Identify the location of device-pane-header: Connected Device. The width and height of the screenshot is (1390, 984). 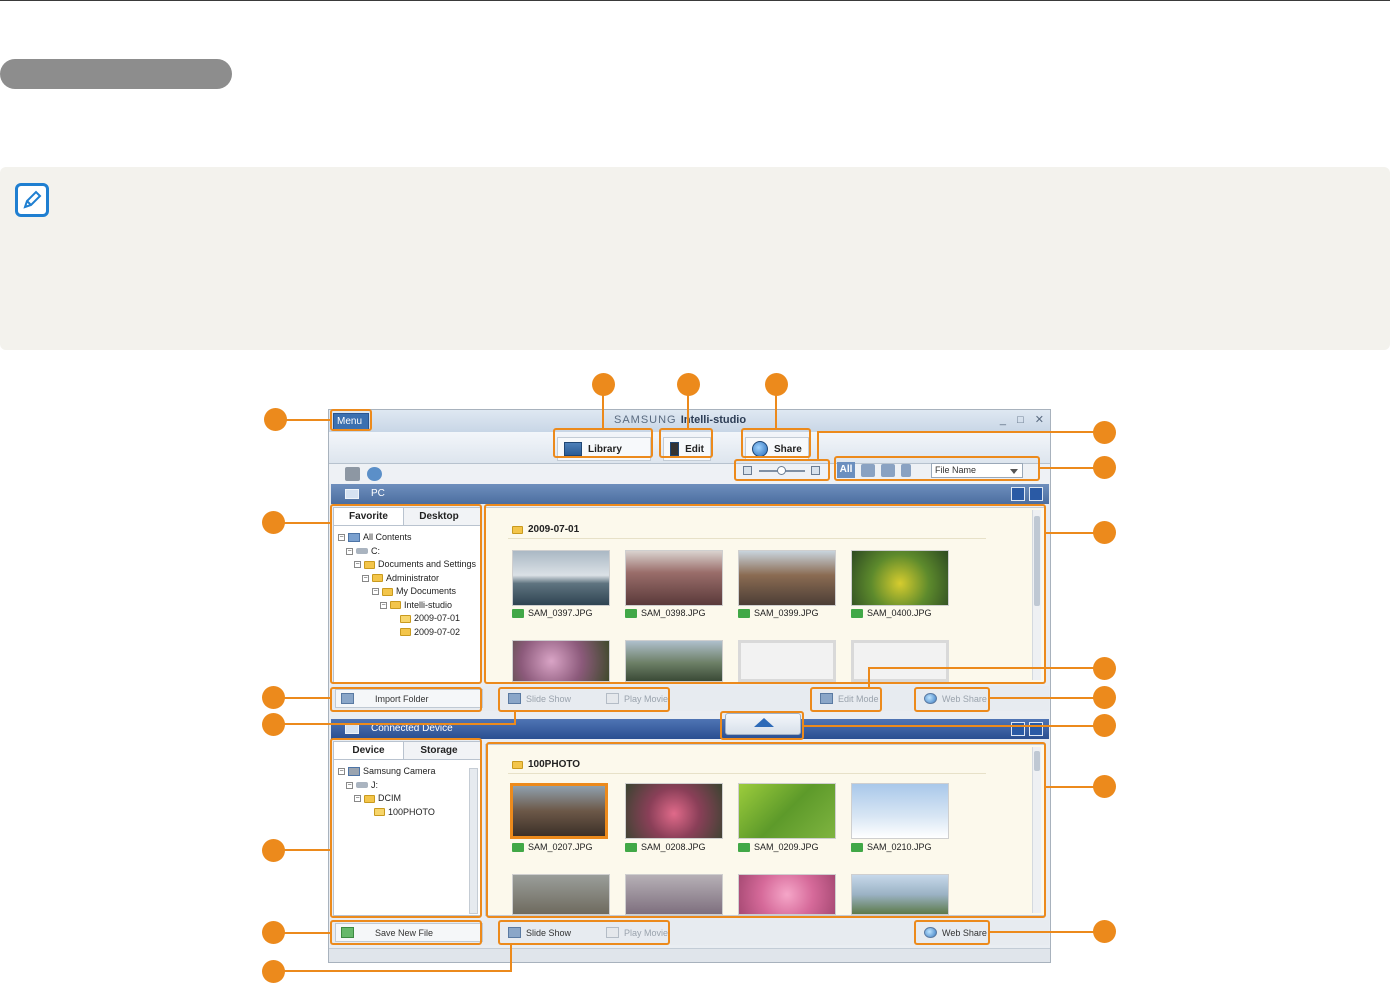
(690, 729).